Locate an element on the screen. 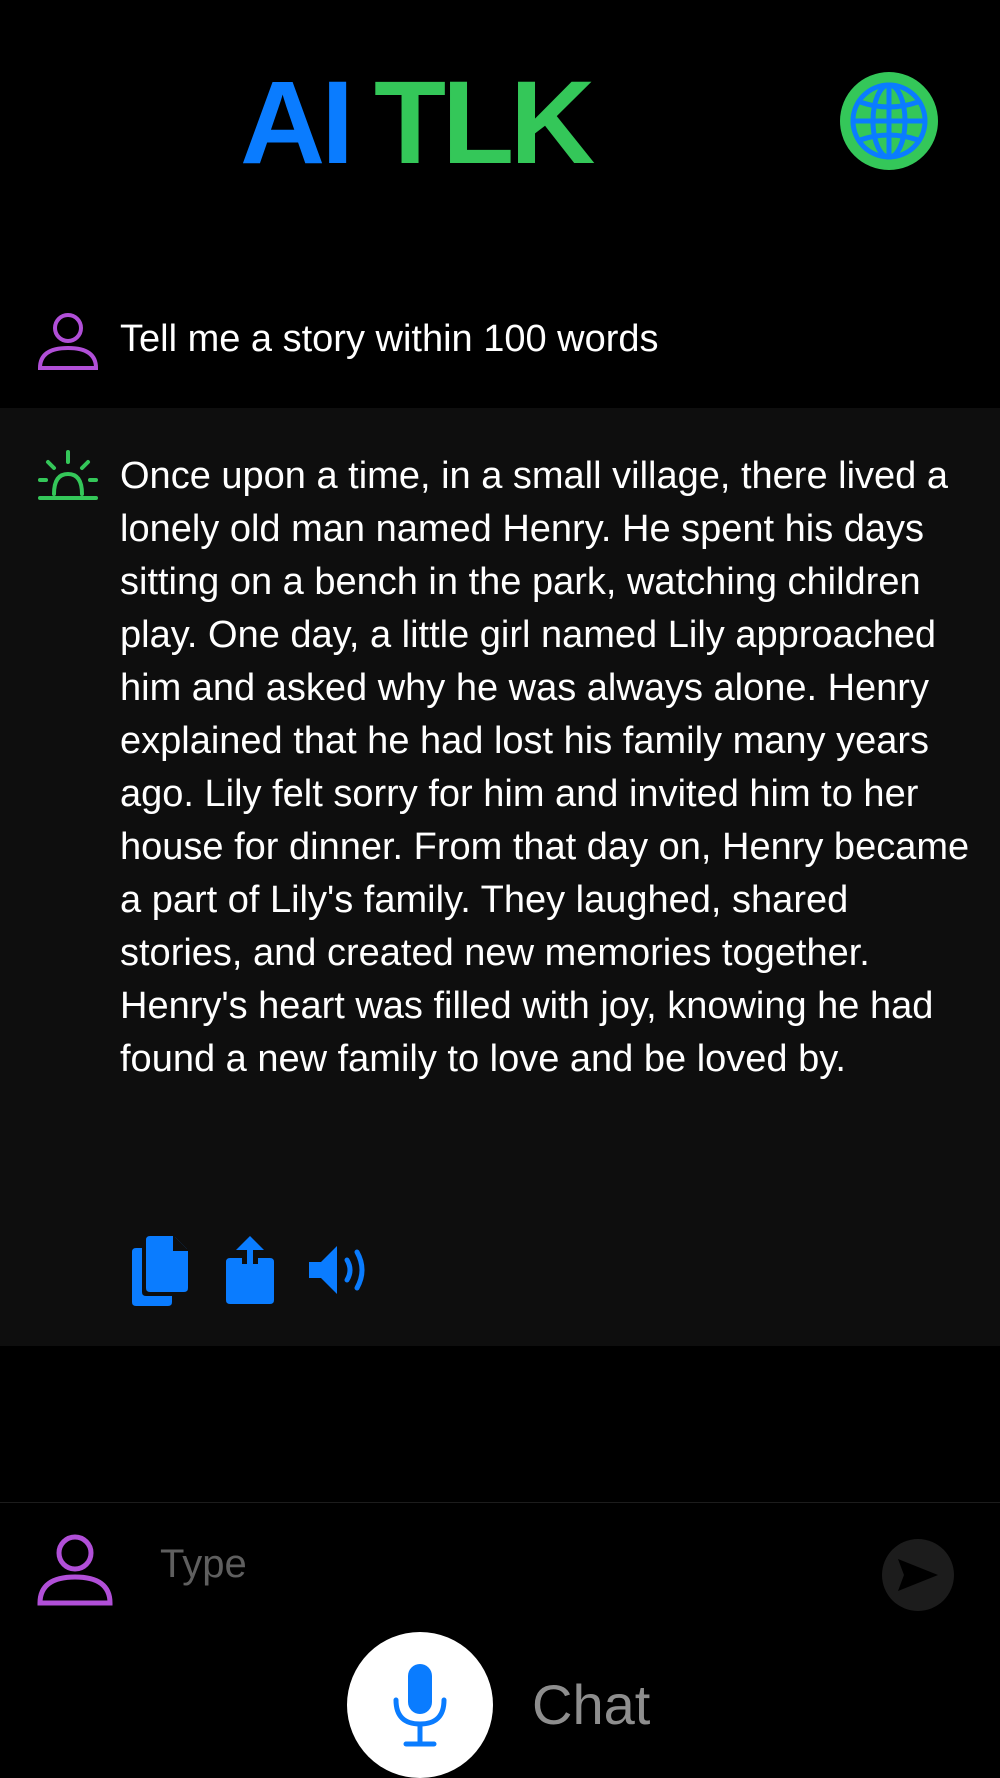 Image resolution: width=1000 pixels, height=1778 pixels. composer-bar is located at coordinates (500, 1567).